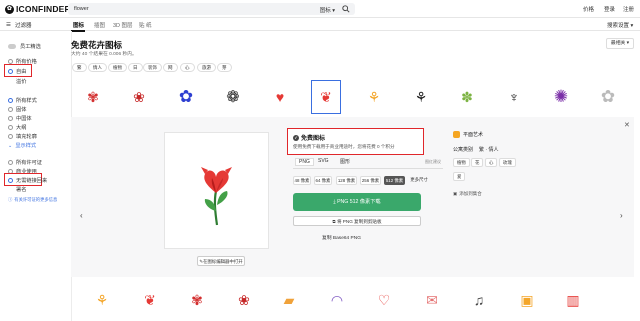  What do you see at coordinates (81, 9) in the screenshot?
I see `search-input: flower` at bounding box center [81, 9].